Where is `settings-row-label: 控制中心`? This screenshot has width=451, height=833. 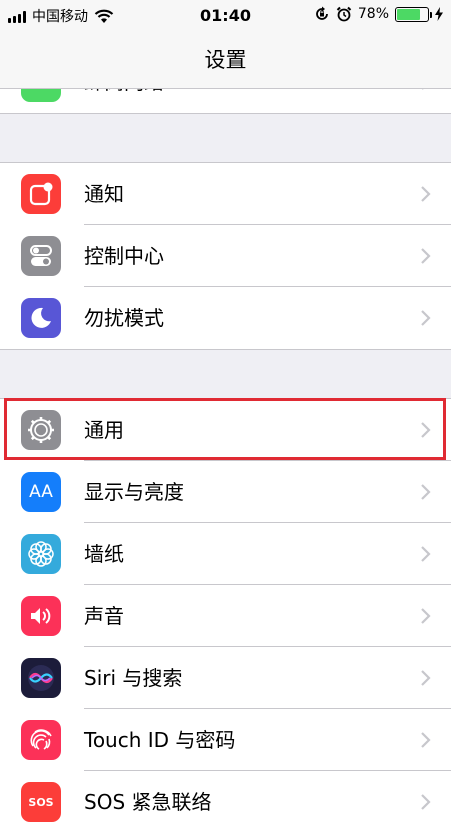 settings-row-label: 控制中心 is located at coordinates (124, 256).